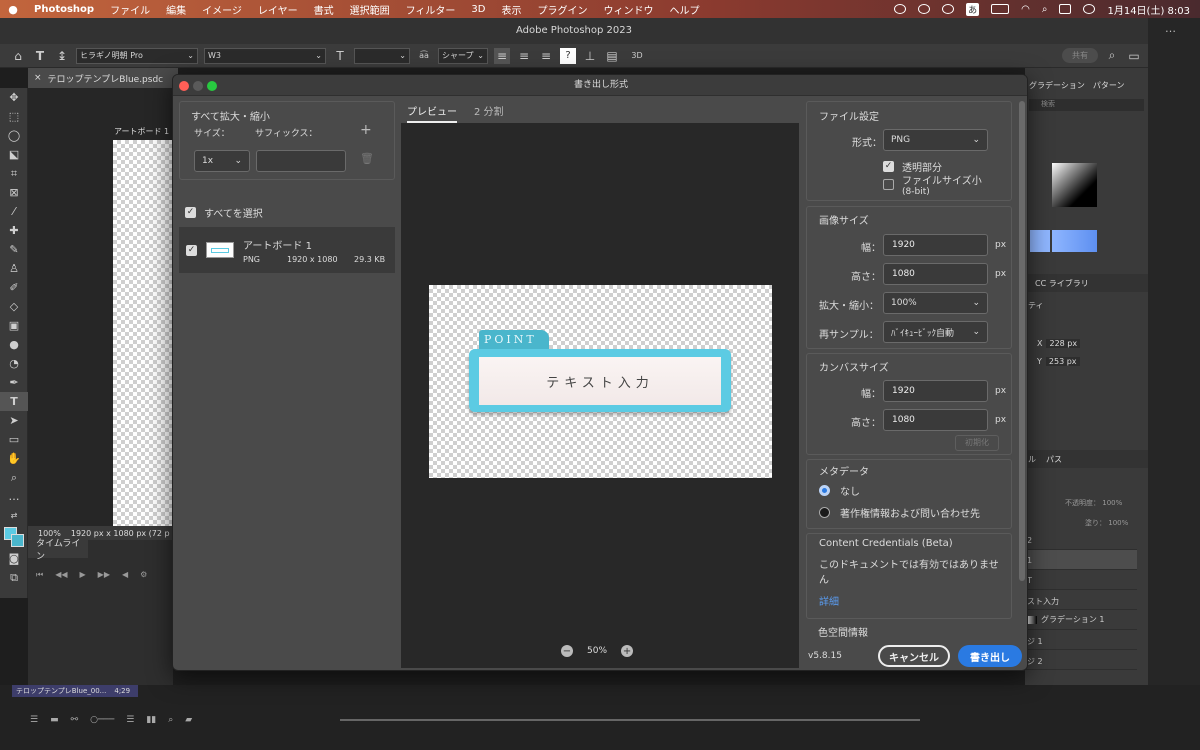 This screenshot has width=1200, height=750. I want to click on loop-icon: ⚯, so click(75, 720).